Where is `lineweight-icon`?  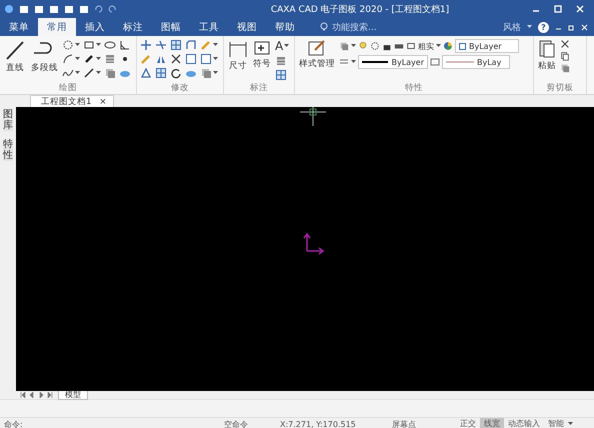 lineweight-icon is located at coordinates (344, 62).